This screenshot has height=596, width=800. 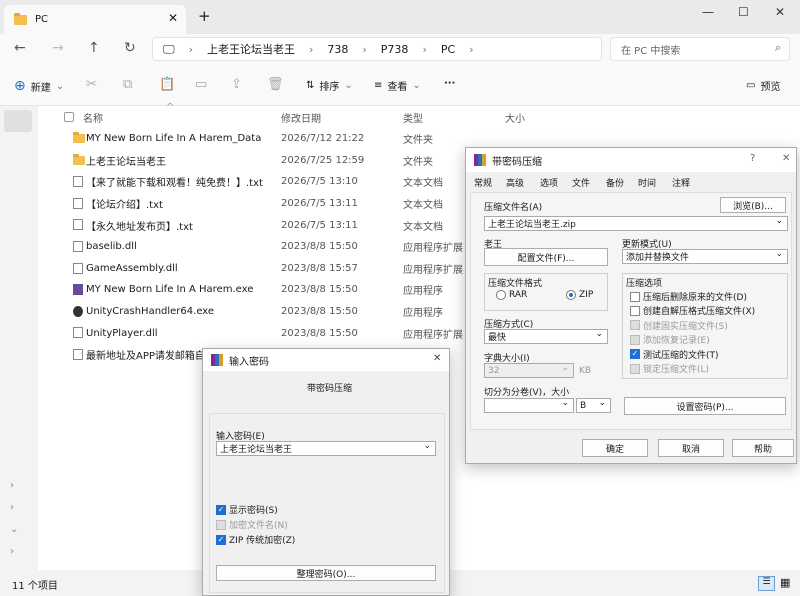 I want to click on archive-tab: 时间, so click(x=647, y=182).